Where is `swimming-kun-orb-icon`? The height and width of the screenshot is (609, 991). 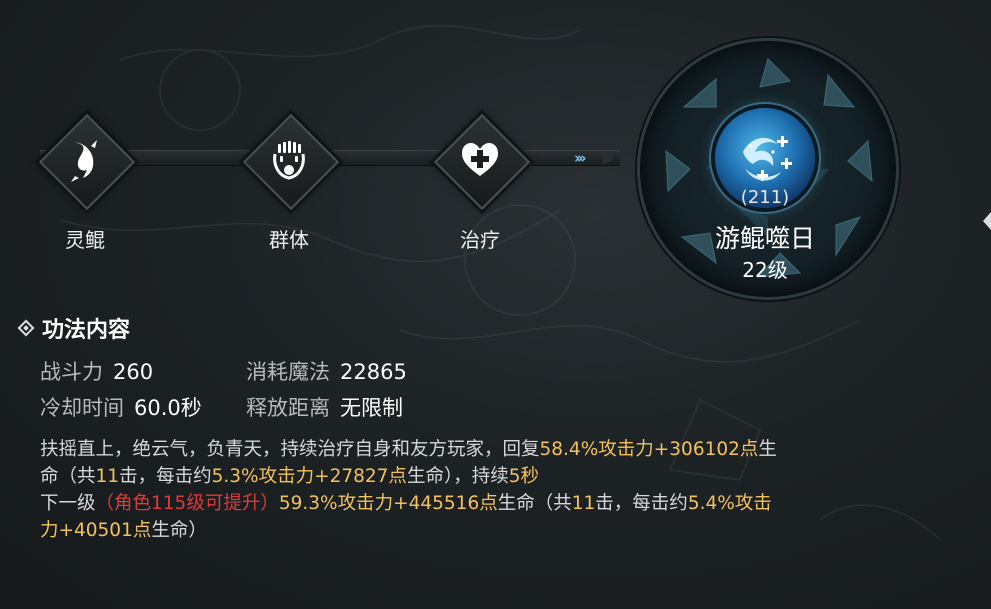
swimming-kun-orb-icon is located at coordinates (767, 158).